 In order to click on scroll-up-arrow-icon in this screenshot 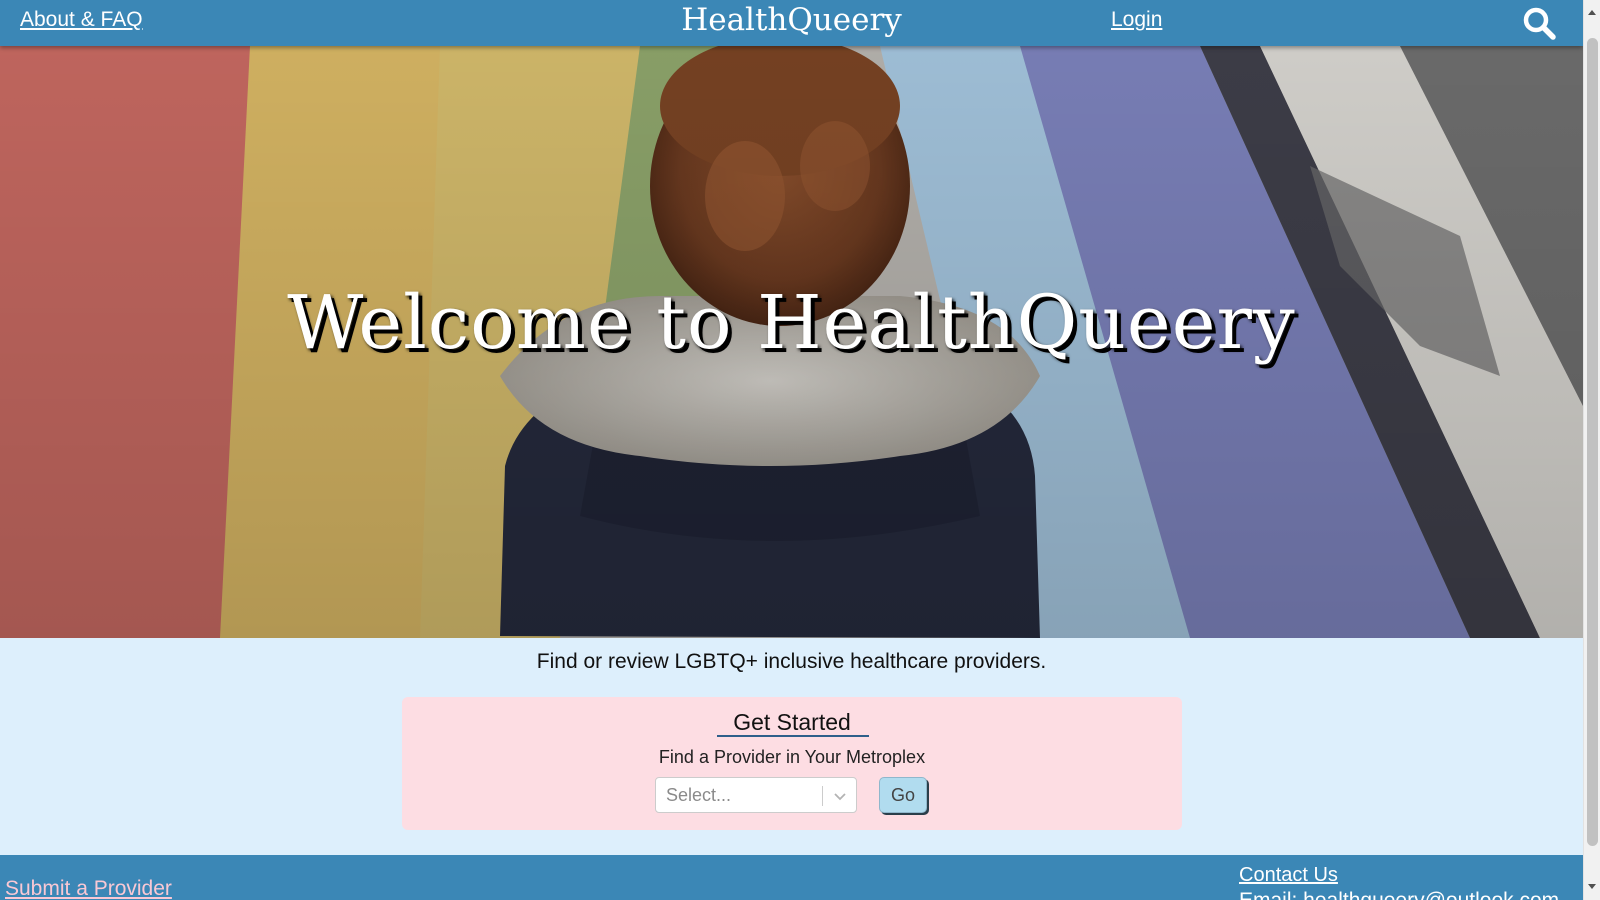, I will do `click(1592, 12)`.